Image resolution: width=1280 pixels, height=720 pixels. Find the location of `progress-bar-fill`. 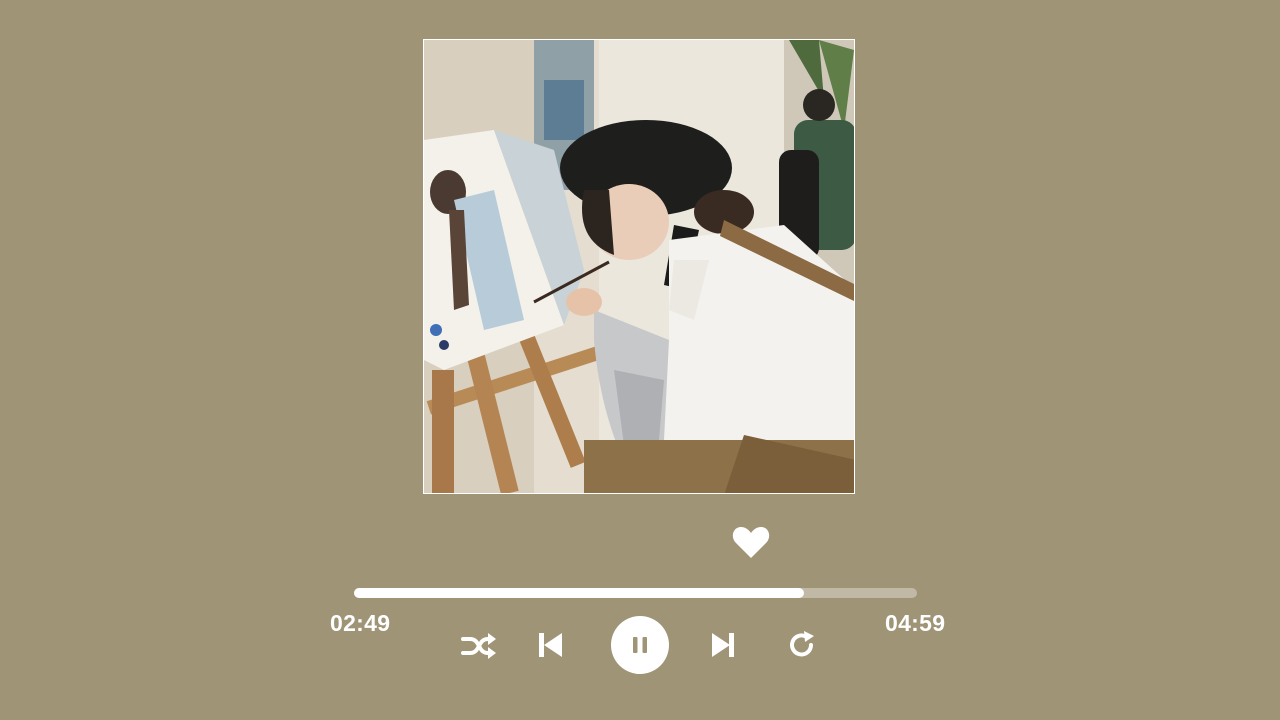

progress-bar-fill is located at coordinates (579, 593).